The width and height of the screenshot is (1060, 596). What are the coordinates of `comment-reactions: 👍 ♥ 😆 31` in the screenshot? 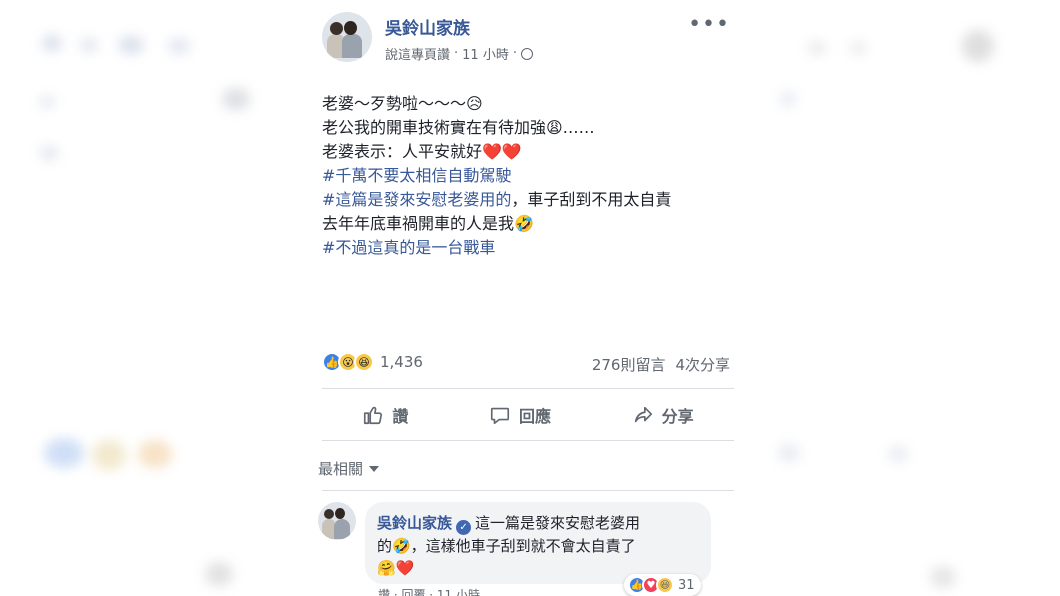 It's located at (662, 585).